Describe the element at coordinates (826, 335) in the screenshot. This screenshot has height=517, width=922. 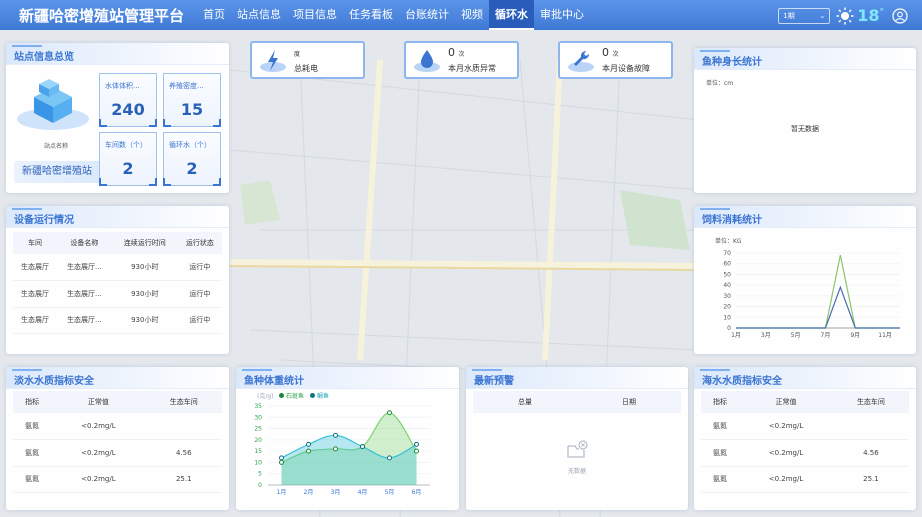
I see `x-tick-label: 7月` at that location.